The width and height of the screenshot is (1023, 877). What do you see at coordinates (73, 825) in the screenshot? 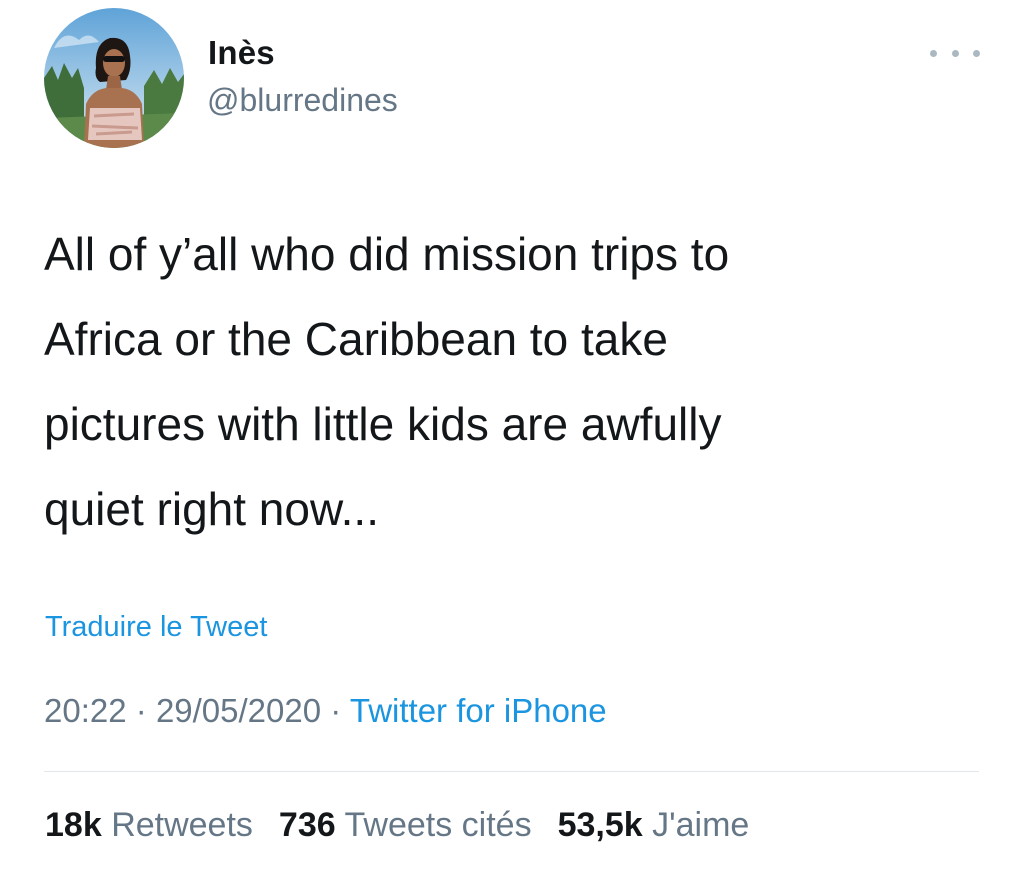
I see `retweets-count: 18k` at bounding box center [73, 825].